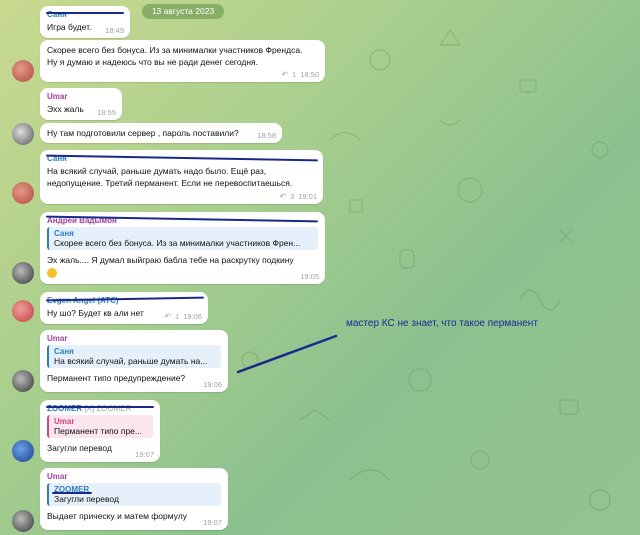 The image size is (640, 535). What do you see at coordinates (442, 323) in the screenshot?
I see `annotation-text: мастер КС не знает, что такое перманент` at bounding box center [442, 323].